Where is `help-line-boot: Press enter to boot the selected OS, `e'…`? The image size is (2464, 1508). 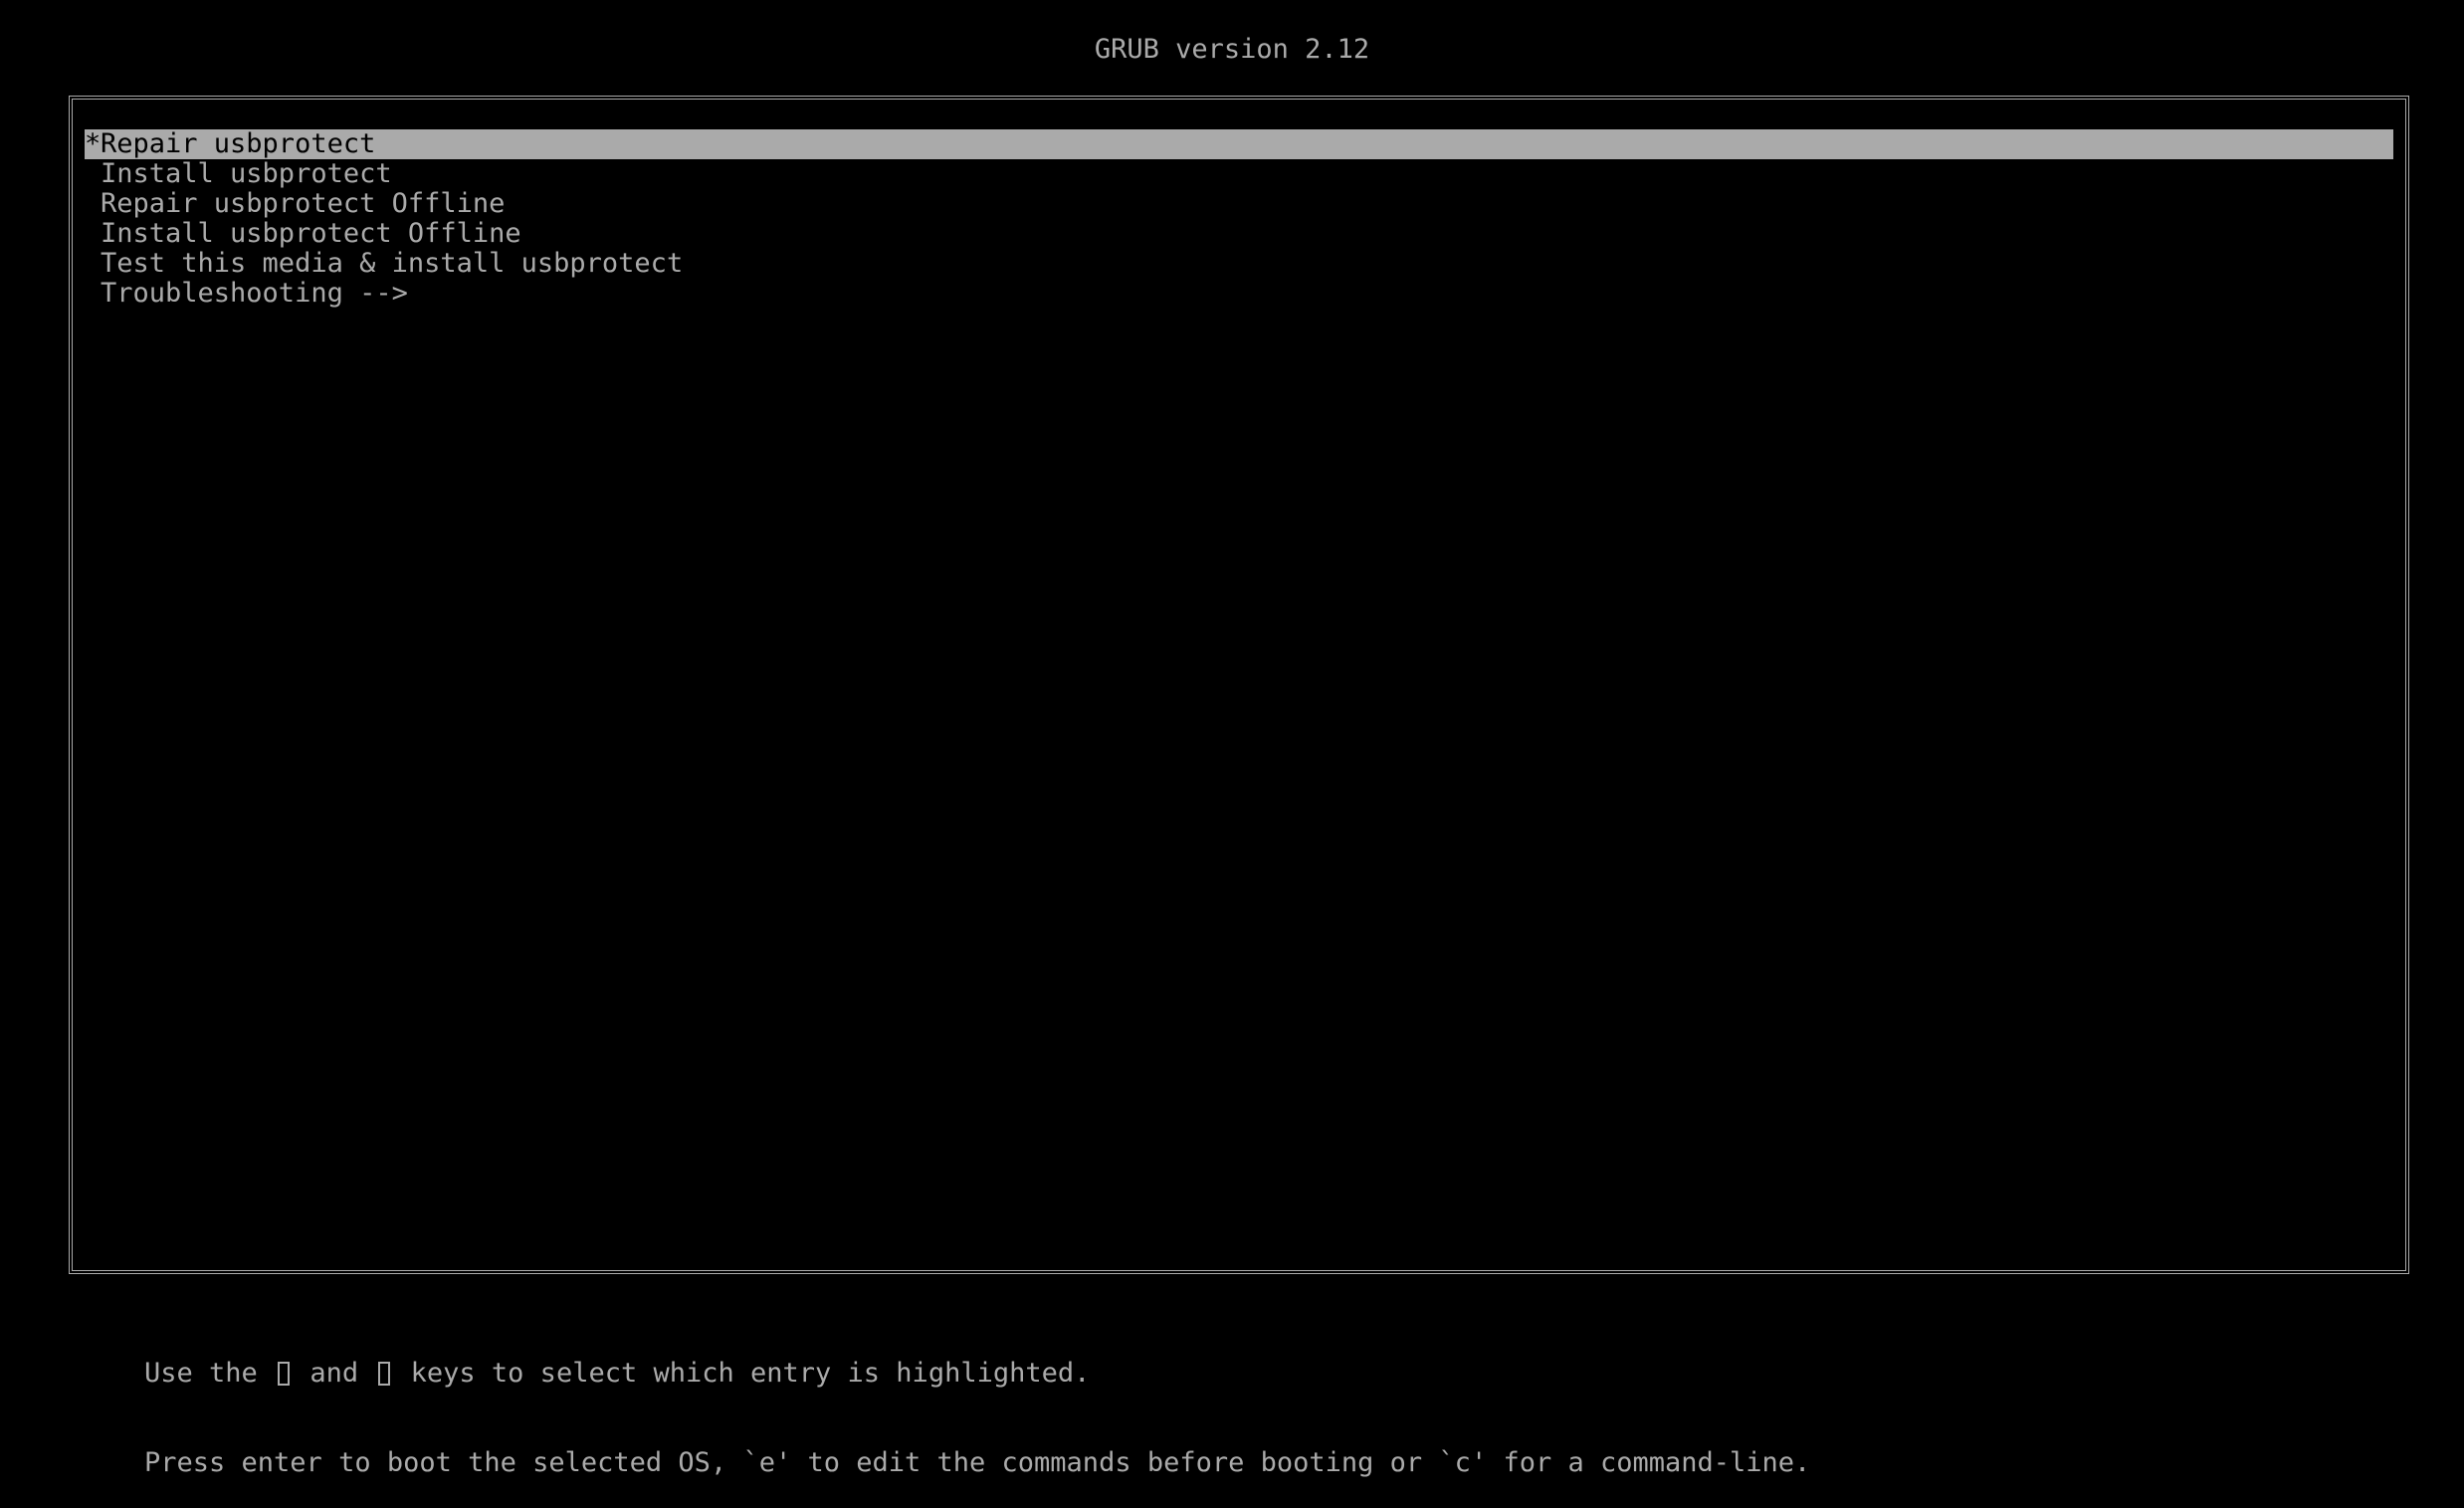
help-line-boot: Press enter to boot the selected OS, `e'… is located at coordinates (978, 1462).